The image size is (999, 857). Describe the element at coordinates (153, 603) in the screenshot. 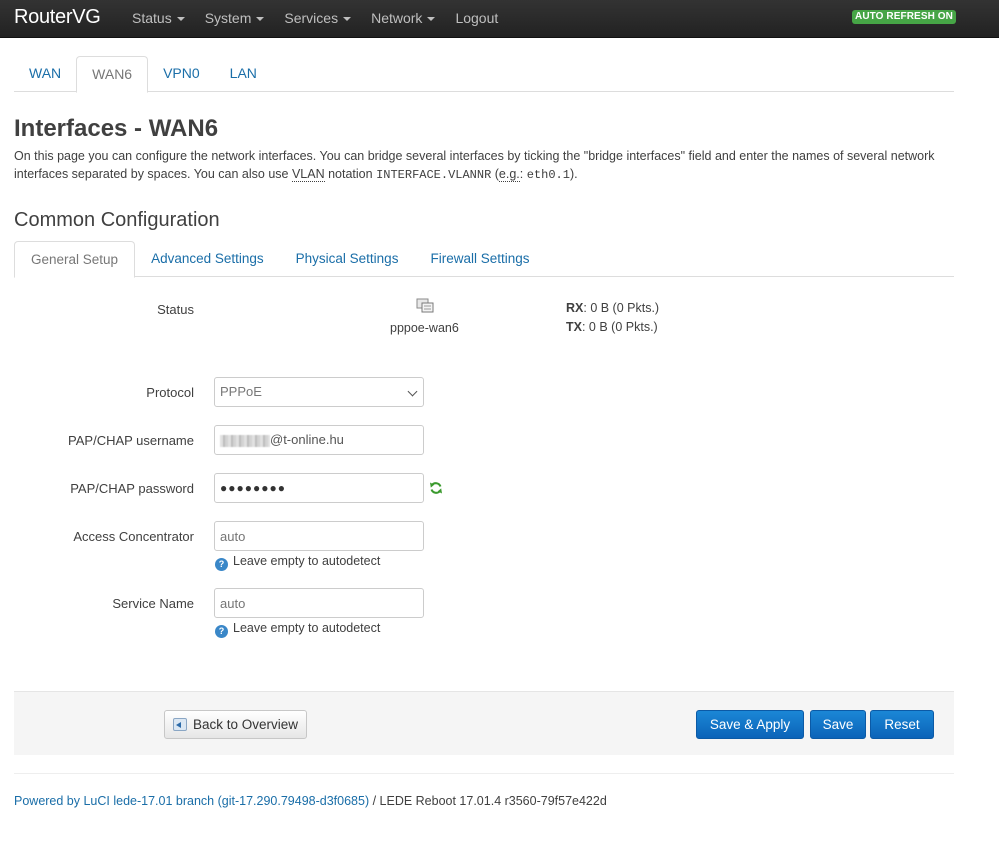

I see `service-name-label: Service Name` at that location.